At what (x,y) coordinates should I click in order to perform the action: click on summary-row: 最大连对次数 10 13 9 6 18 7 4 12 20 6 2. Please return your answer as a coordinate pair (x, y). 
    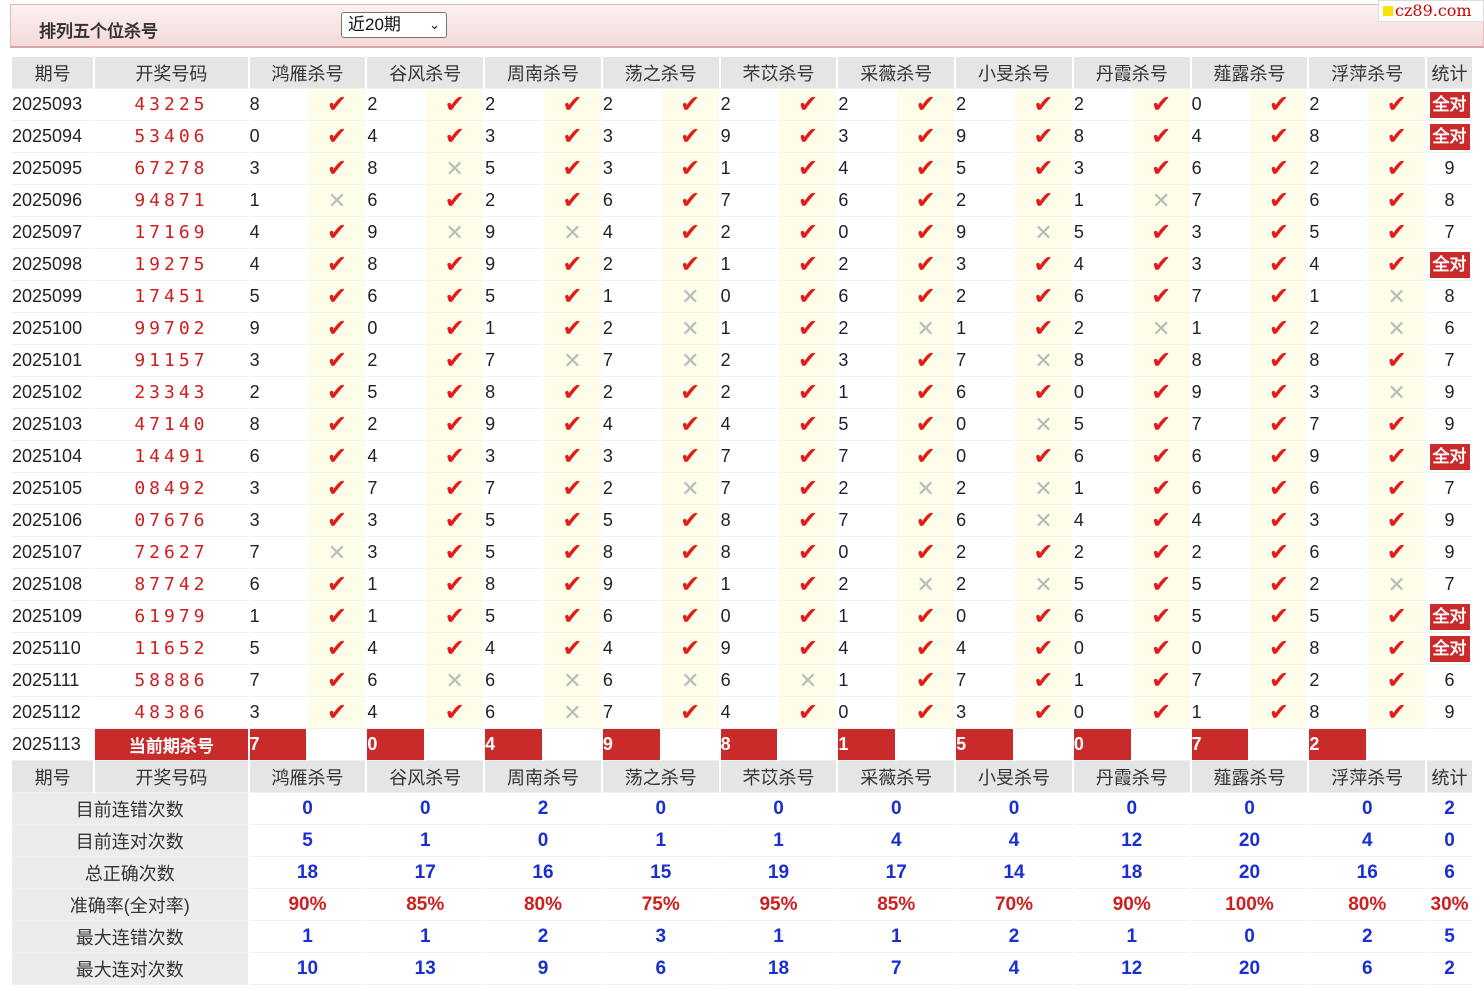
    Looking at the image, I should click on (742, 969).